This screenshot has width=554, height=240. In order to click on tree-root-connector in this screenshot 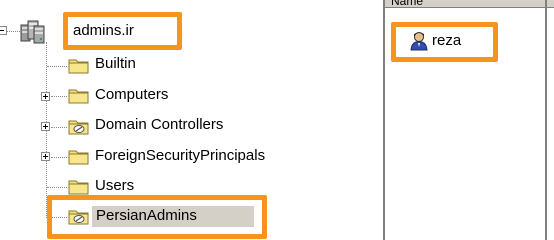, I will do `click(13, 31)`.